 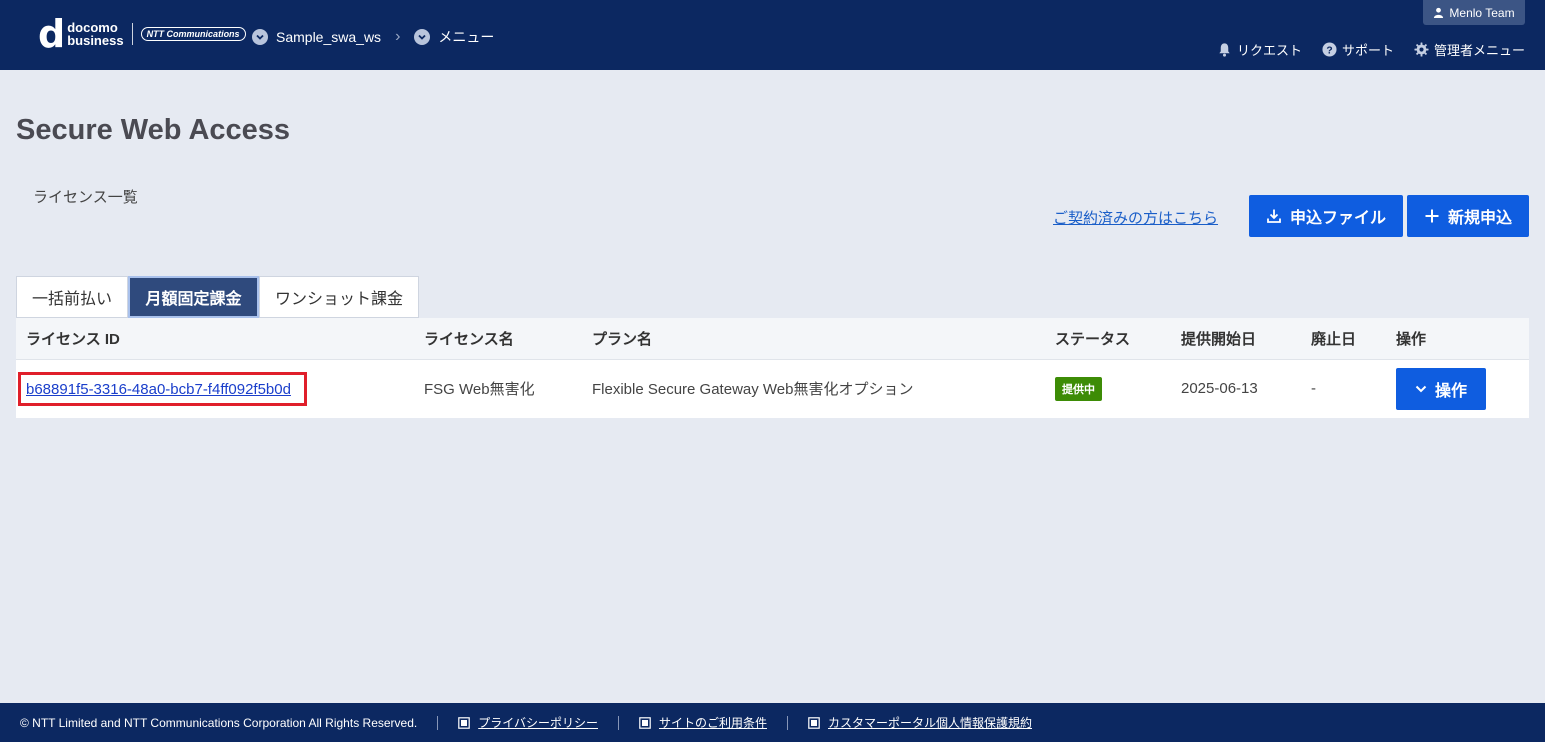 What do you see at coordinates (1474, 12) in the screenshot?
I see `user-menu-button: Menlo Team` at bounding box center [1474, 12].